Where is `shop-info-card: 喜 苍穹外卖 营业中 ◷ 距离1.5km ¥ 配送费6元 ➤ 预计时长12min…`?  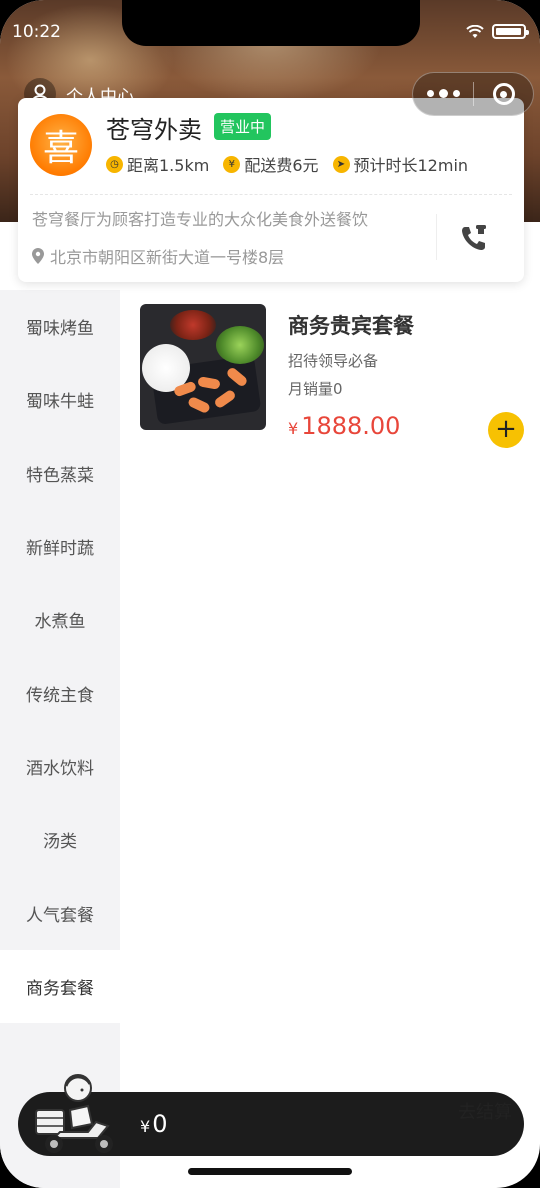
shop-info-card: 喜 苍穹外卖 营业中 ◷ 距离1.5km ¥ 配送费6元 ➤ 预计时长12min… is located at coordinates (271, 190).